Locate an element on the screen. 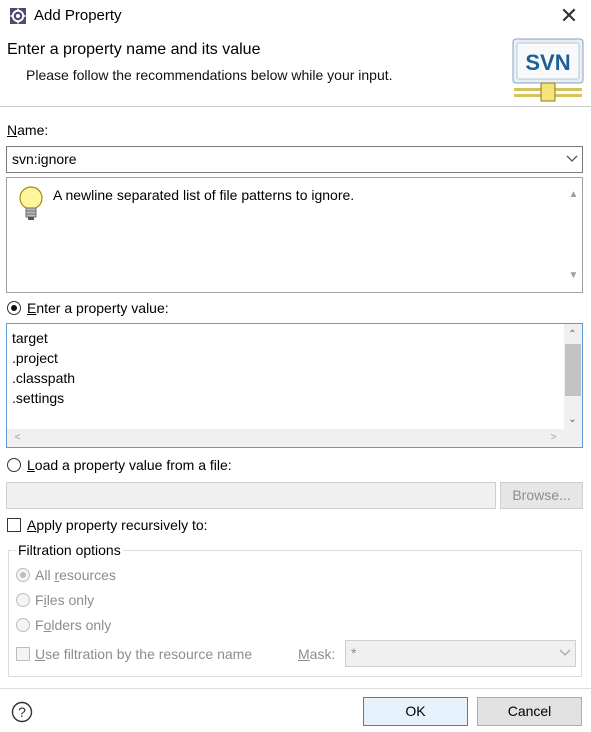 The image size is (591, 732). app-gear-icon is located at coordinates (18, 16).